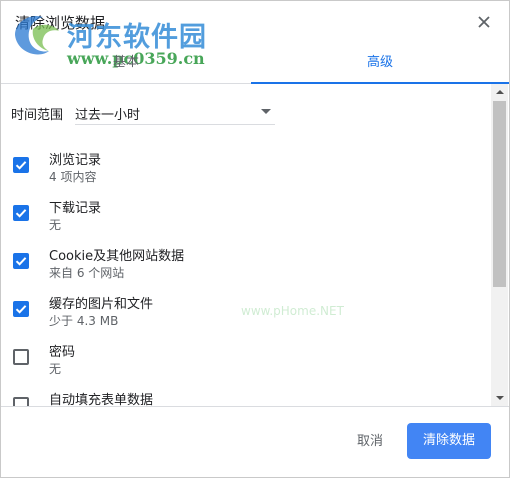 The width and height of the screenshot is (510, 478). I want to click on item-title: 密码, so click(62, 352).